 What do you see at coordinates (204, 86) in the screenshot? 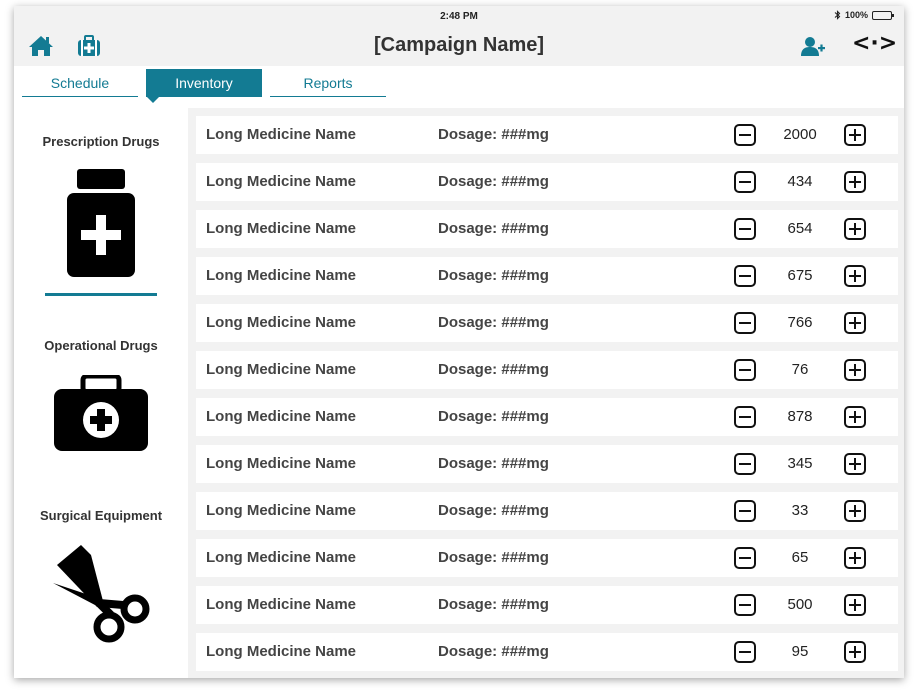
I see `tab-inventory: Inventory` at bounding box center [204, 86].